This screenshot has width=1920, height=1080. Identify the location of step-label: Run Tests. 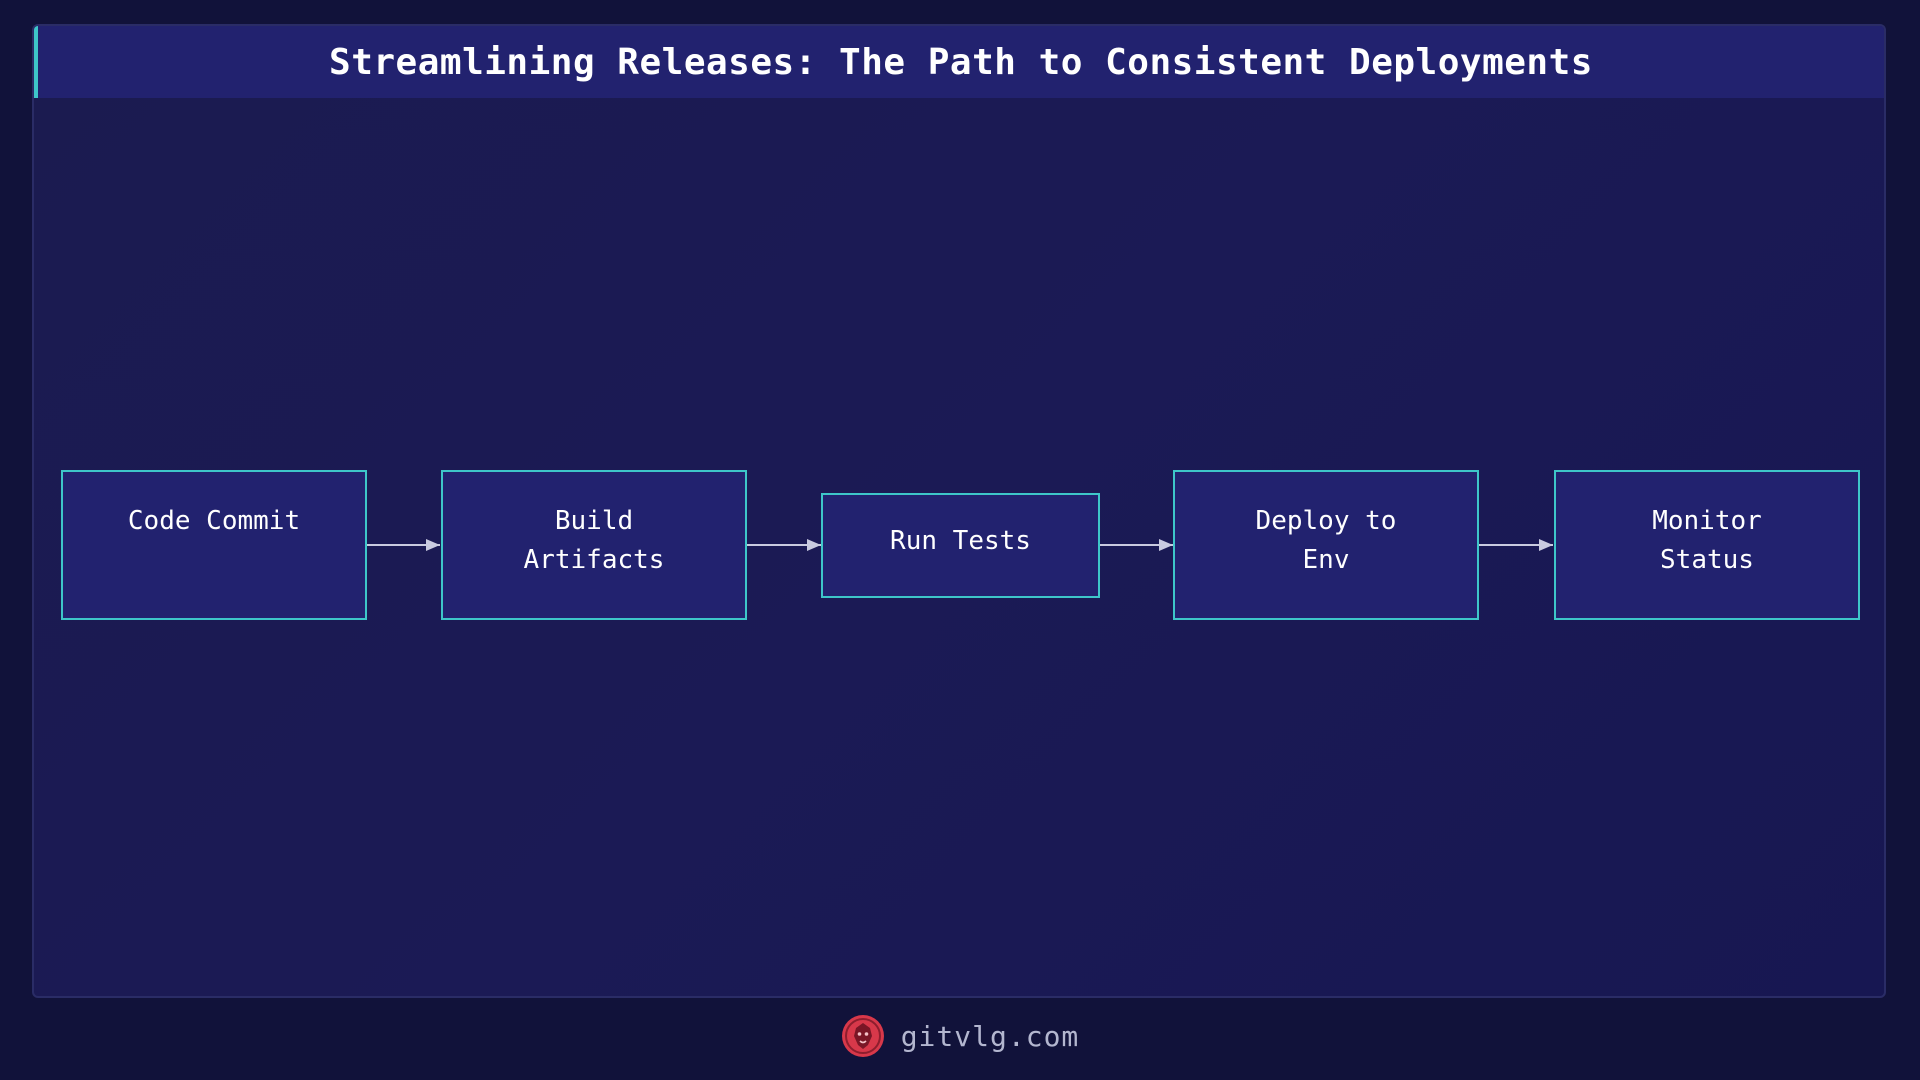
(960, 541).